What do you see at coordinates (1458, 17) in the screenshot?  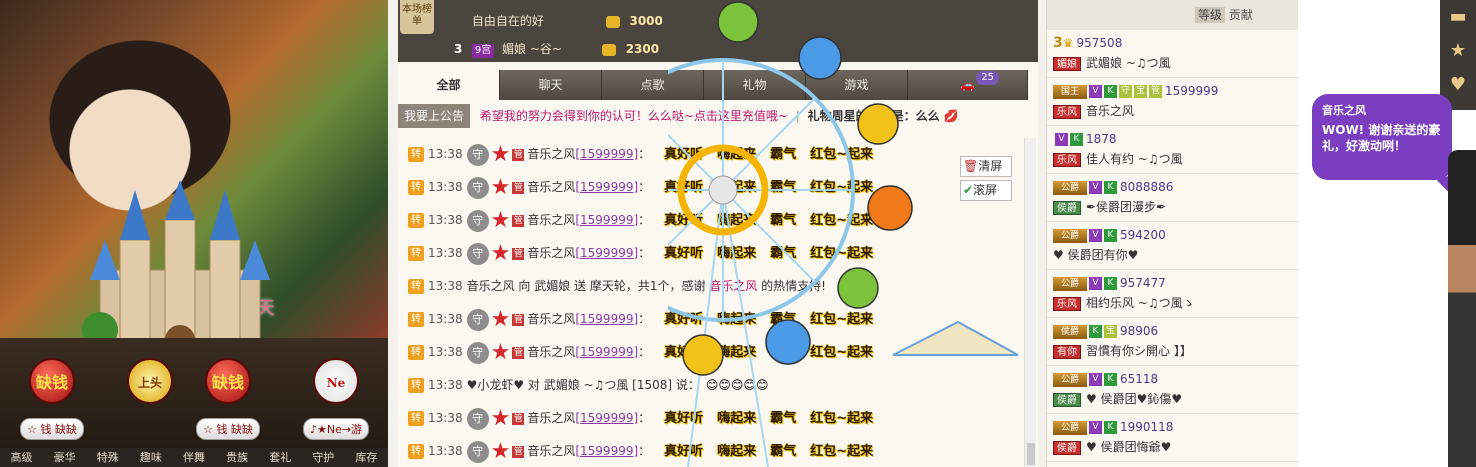 I see `menu-icon: ▬` at bounding box center [1458, 17].